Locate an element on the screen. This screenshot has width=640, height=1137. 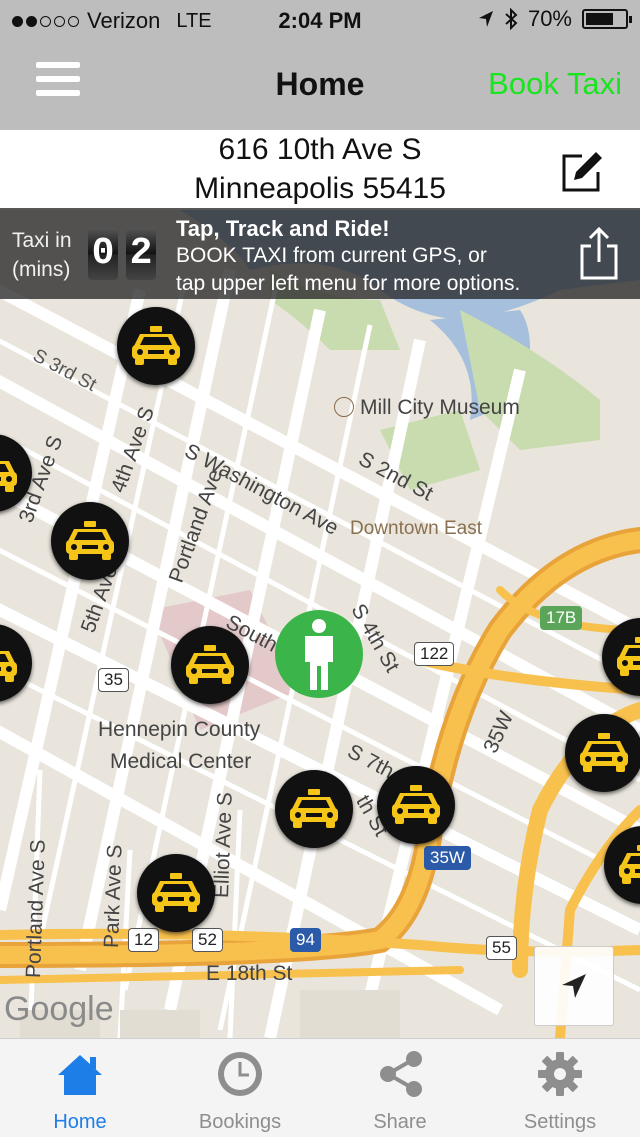
person-icon is located at coordinates (319, 654).